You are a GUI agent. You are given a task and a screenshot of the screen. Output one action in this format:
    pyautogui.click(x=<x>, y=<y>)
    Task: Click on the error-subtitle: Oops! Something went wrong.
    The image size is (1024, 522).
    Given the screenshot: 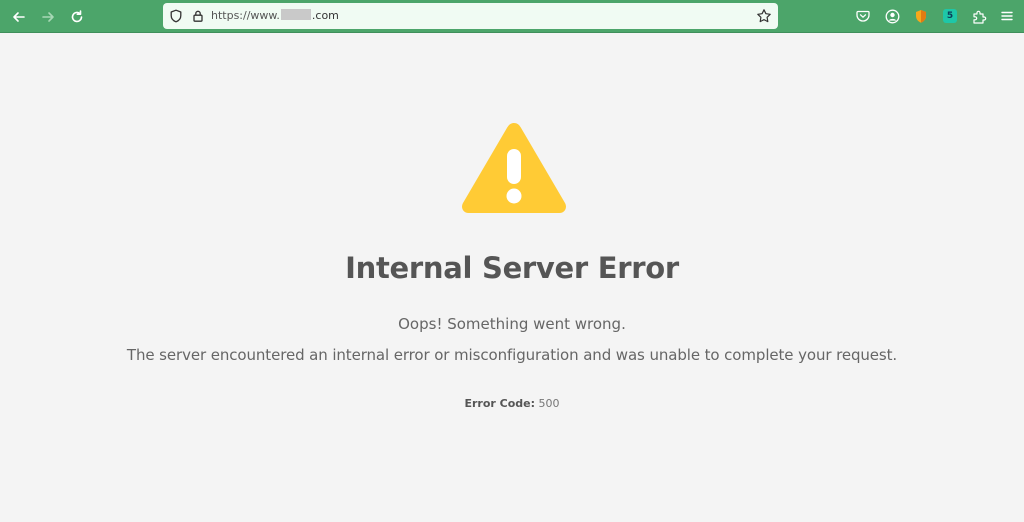 What is the action you would take?
    pyautogui.click(x=512, y=324)
    